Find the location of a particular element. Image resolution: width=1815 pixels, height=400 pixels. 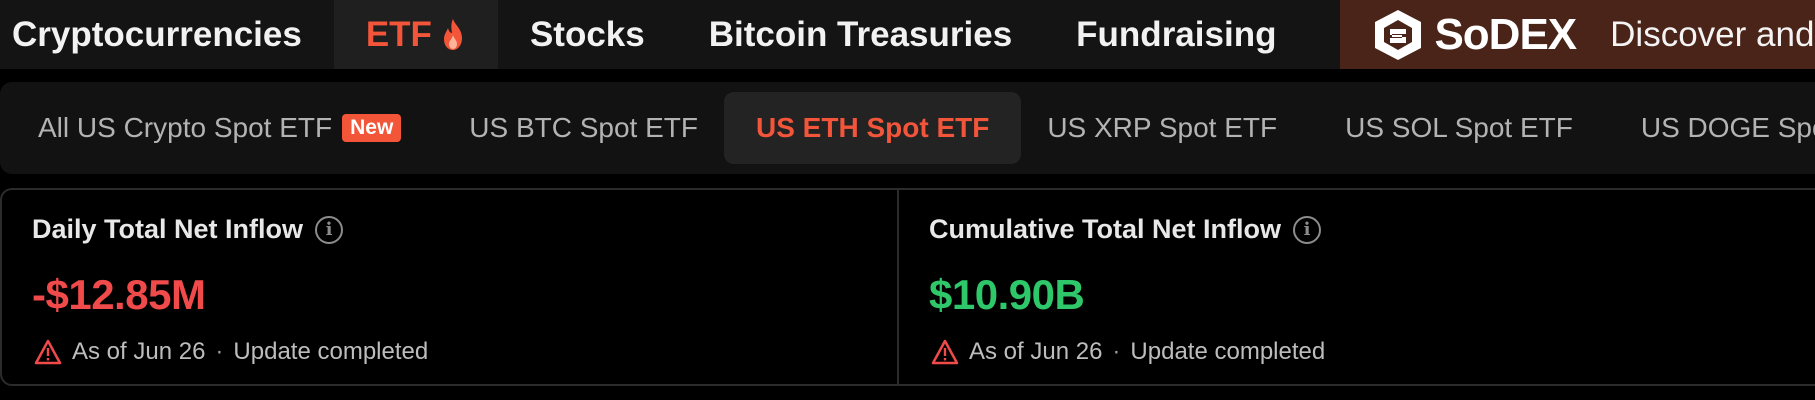

nav-cryptocurrencies: Cryptocurrencies is located at coordinates (167, 34).